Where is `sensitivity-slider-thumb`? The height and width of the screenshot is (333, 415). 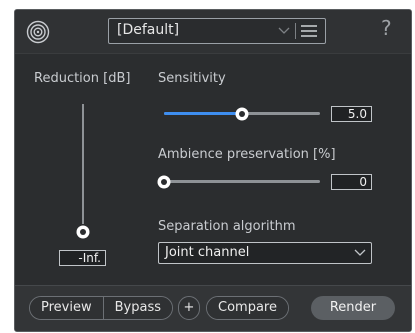 sensitivity-slider-thumb is located at coordinates (242, 114).